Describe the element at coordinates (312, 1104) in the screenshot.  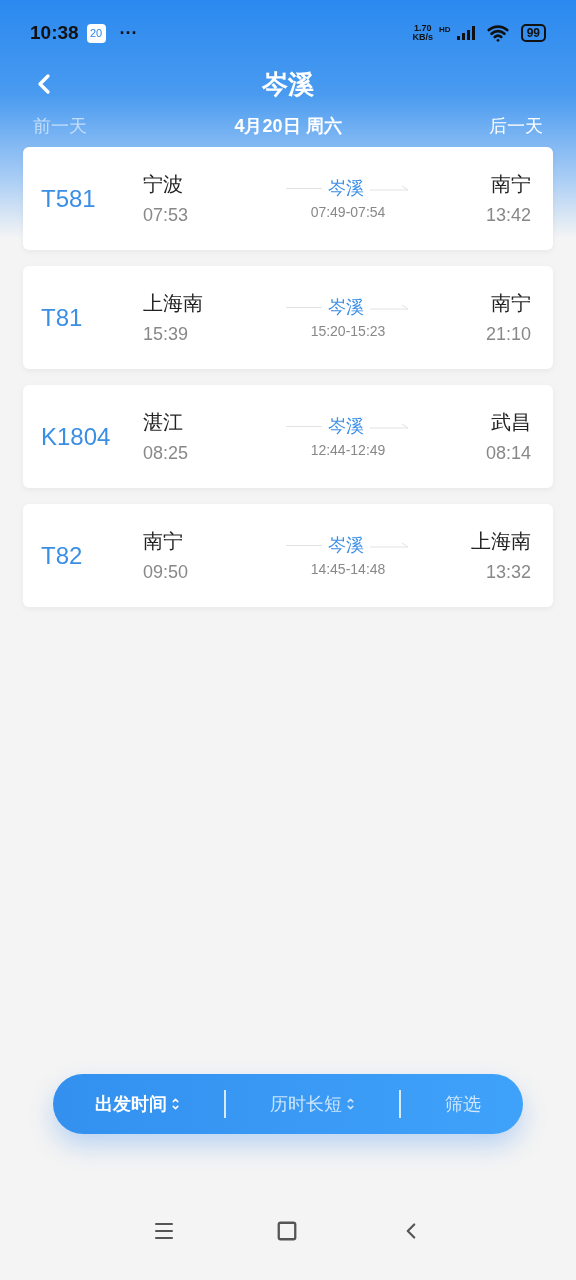
I see `sort-button: 历时长短` at that location.